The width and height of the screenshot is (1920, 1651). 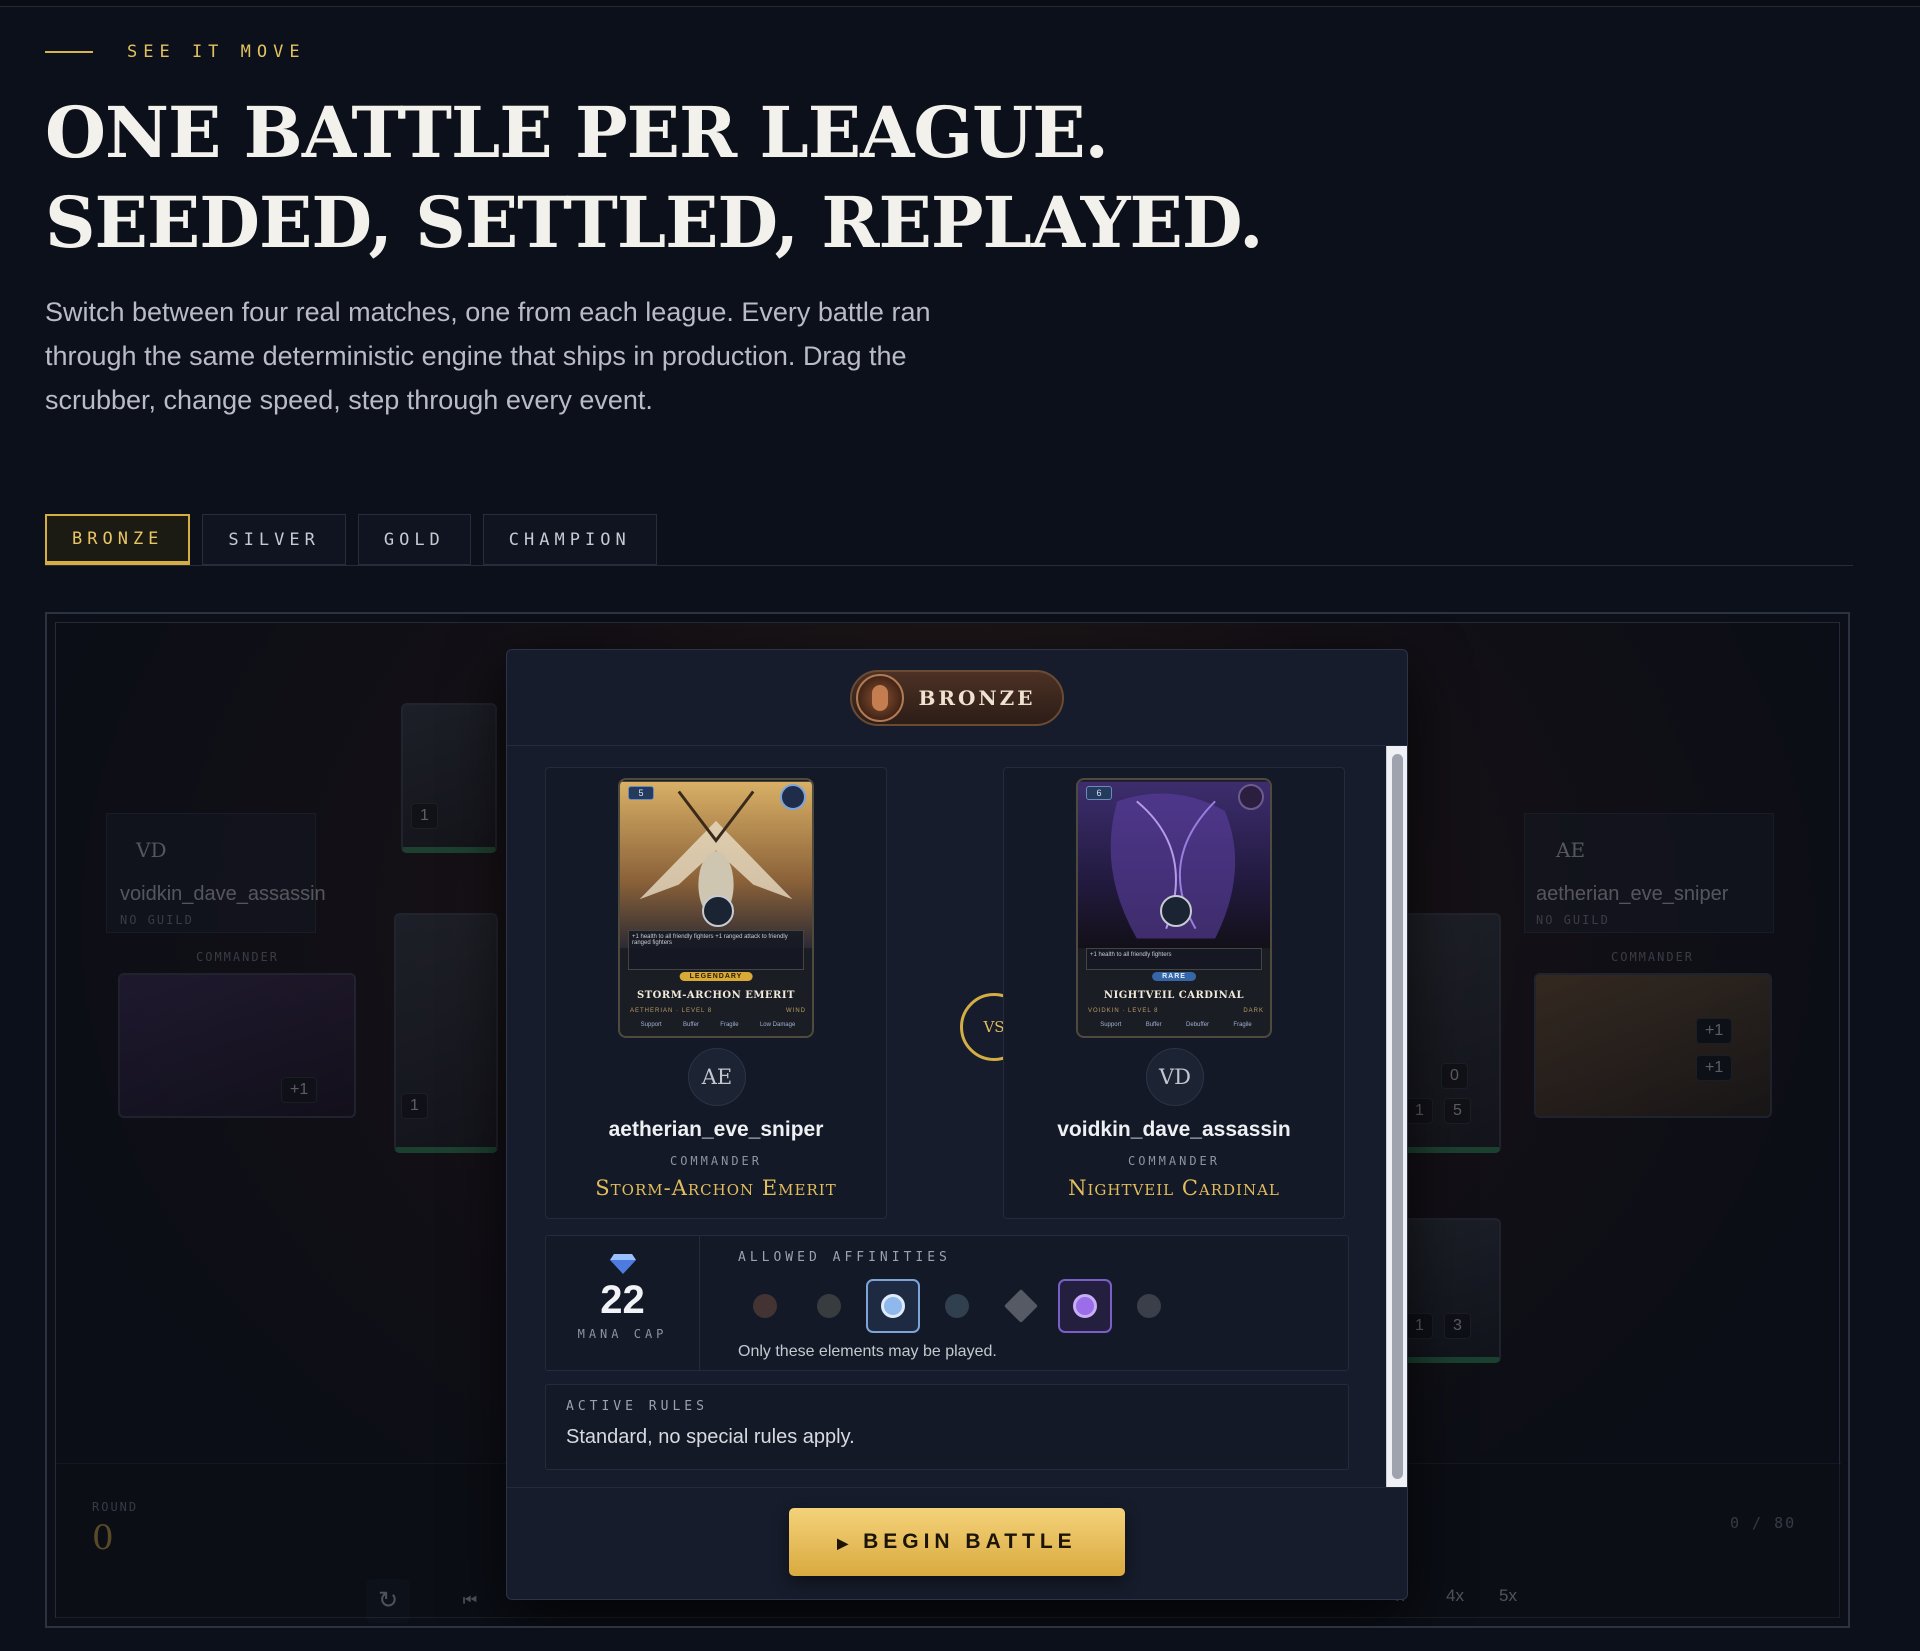 What do you see at coordinates (717, 1077) in the screenshot?
I see `player-one-avatar: AE` at bounding box center [717, 1077].